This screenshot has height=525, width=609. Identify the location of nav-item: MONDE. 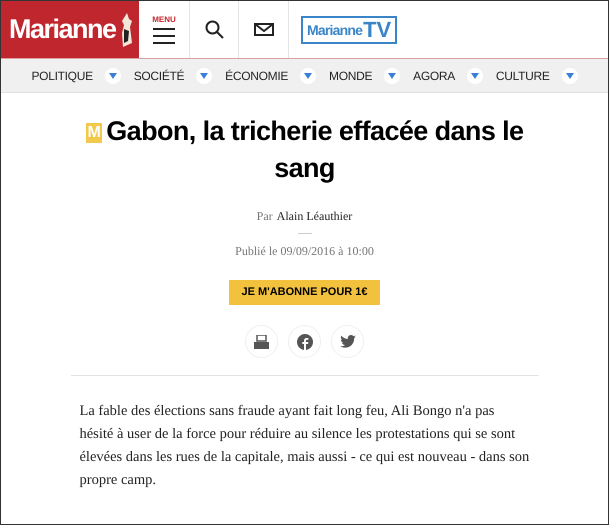
(364, 75).